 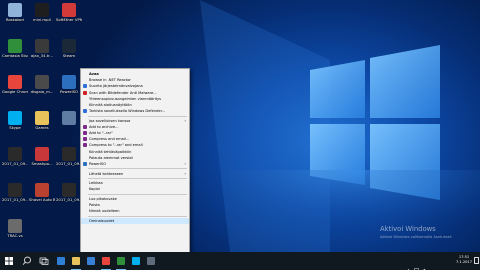 I want to click on steam-icon, so click(x=69, y=46).